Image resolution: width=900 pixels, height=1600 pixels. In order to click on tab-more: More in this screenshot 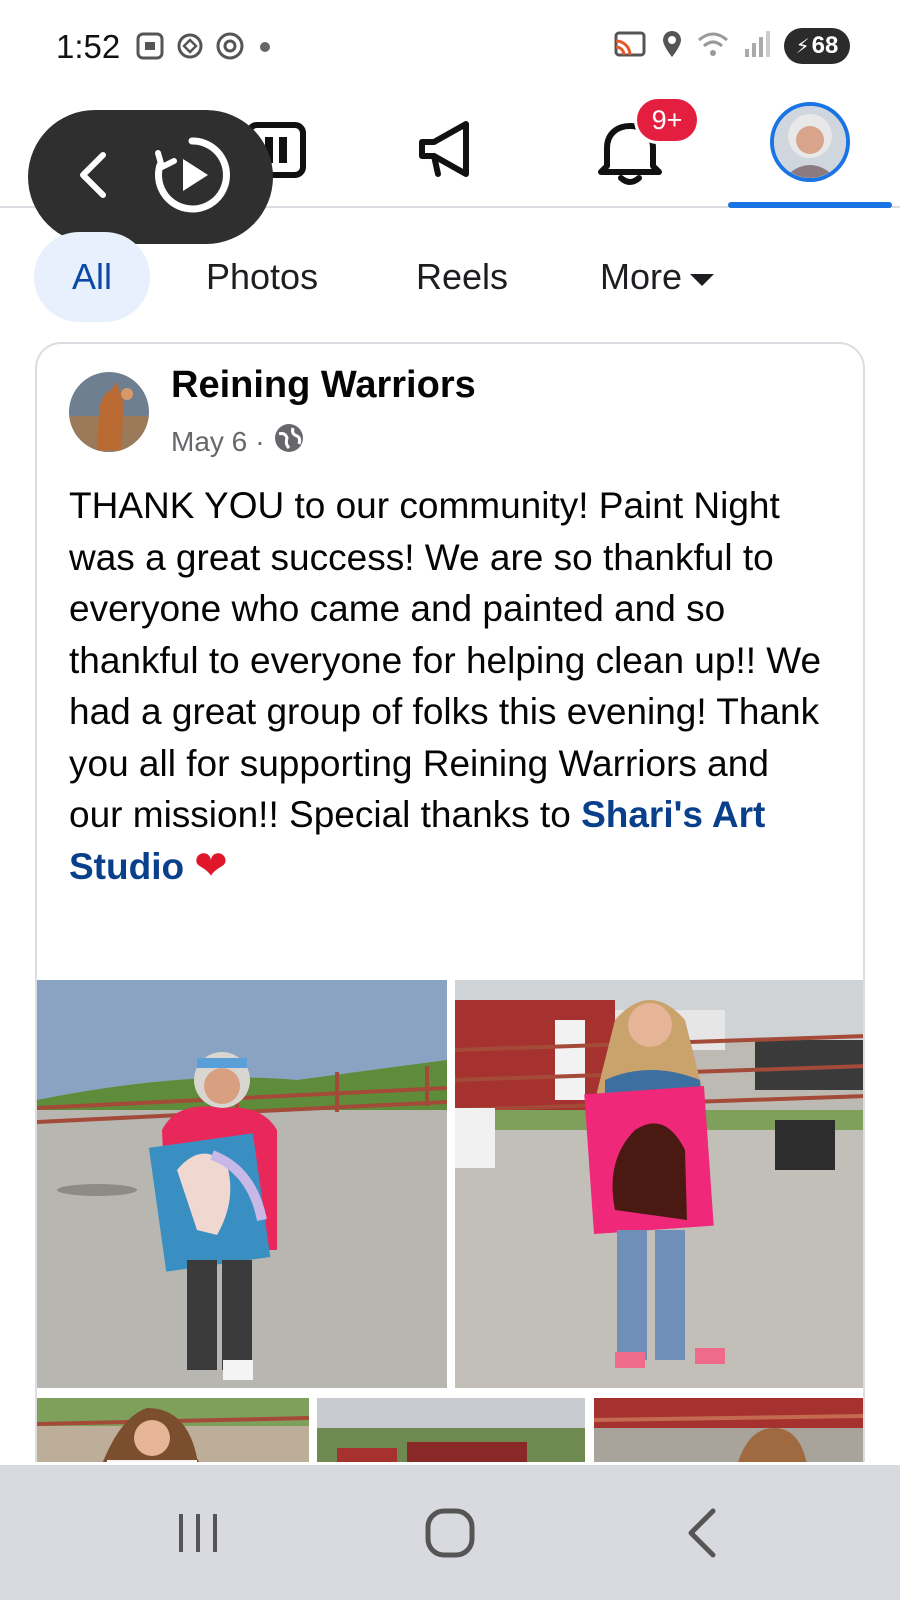, I will do `click(657, 277)`.